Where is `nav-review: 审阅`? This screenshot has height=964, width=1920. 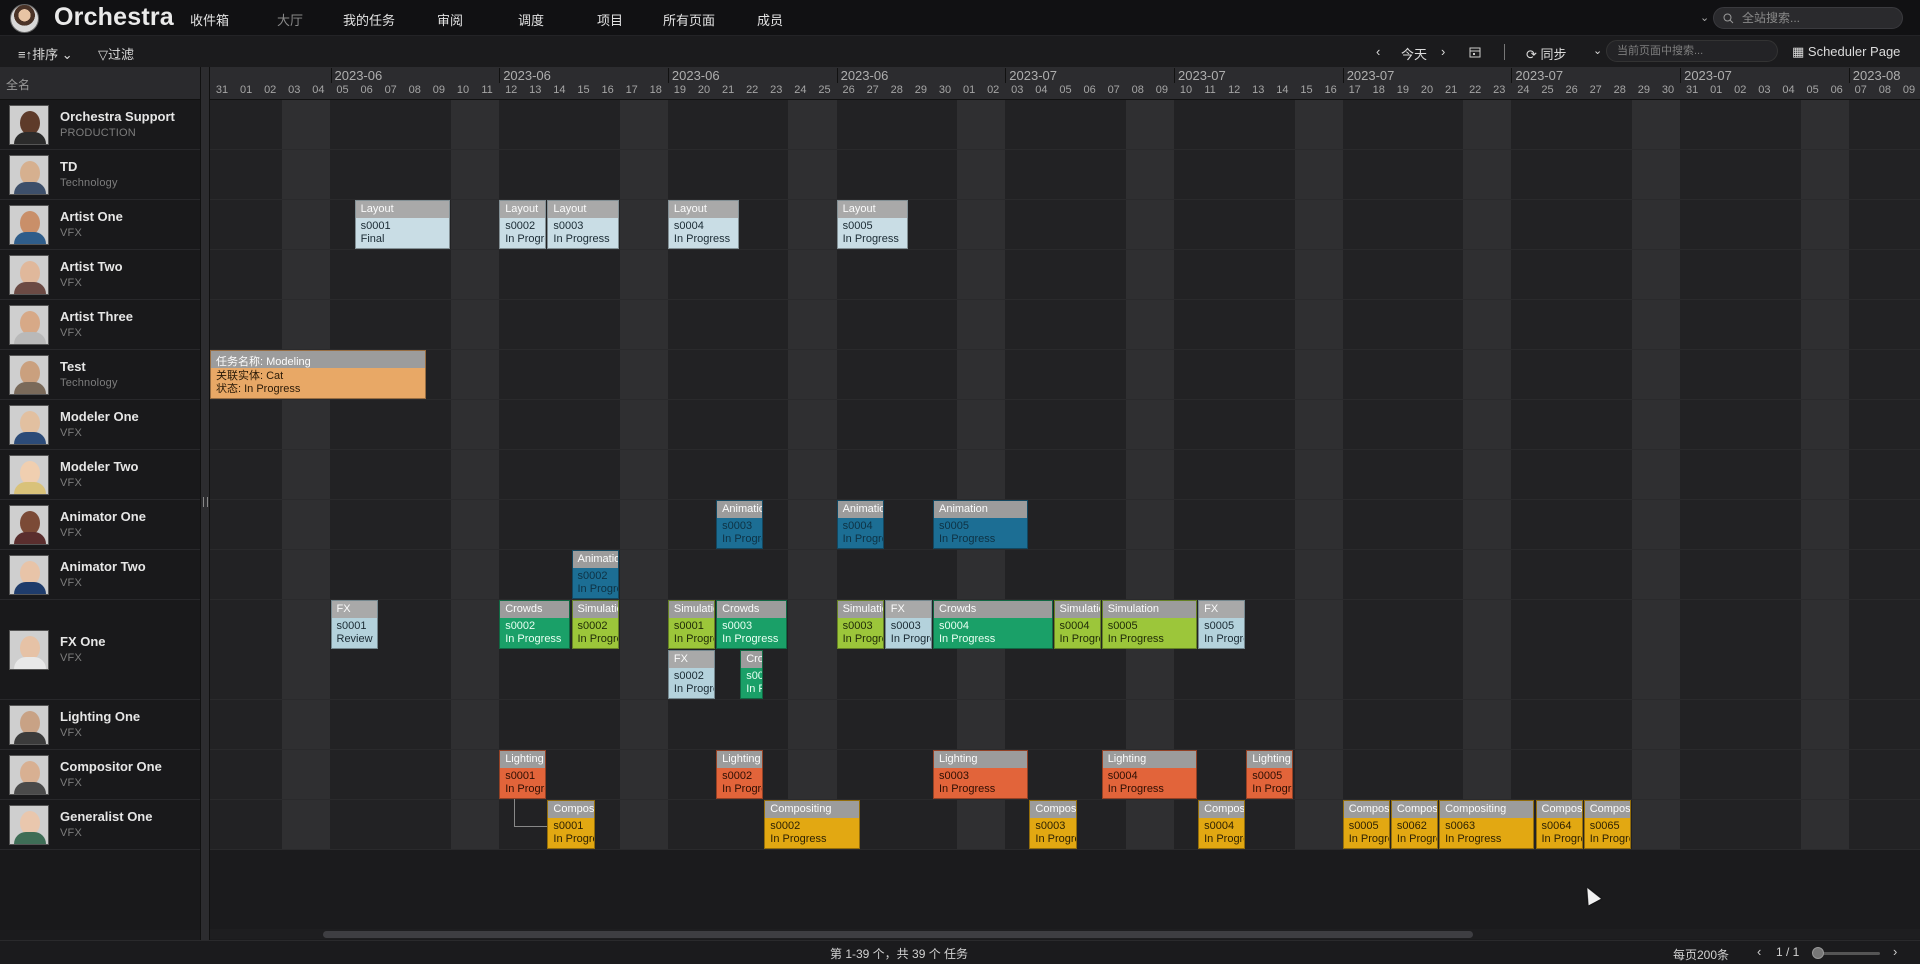
nav-review: 审阅 is located at coordinates (450, 19).